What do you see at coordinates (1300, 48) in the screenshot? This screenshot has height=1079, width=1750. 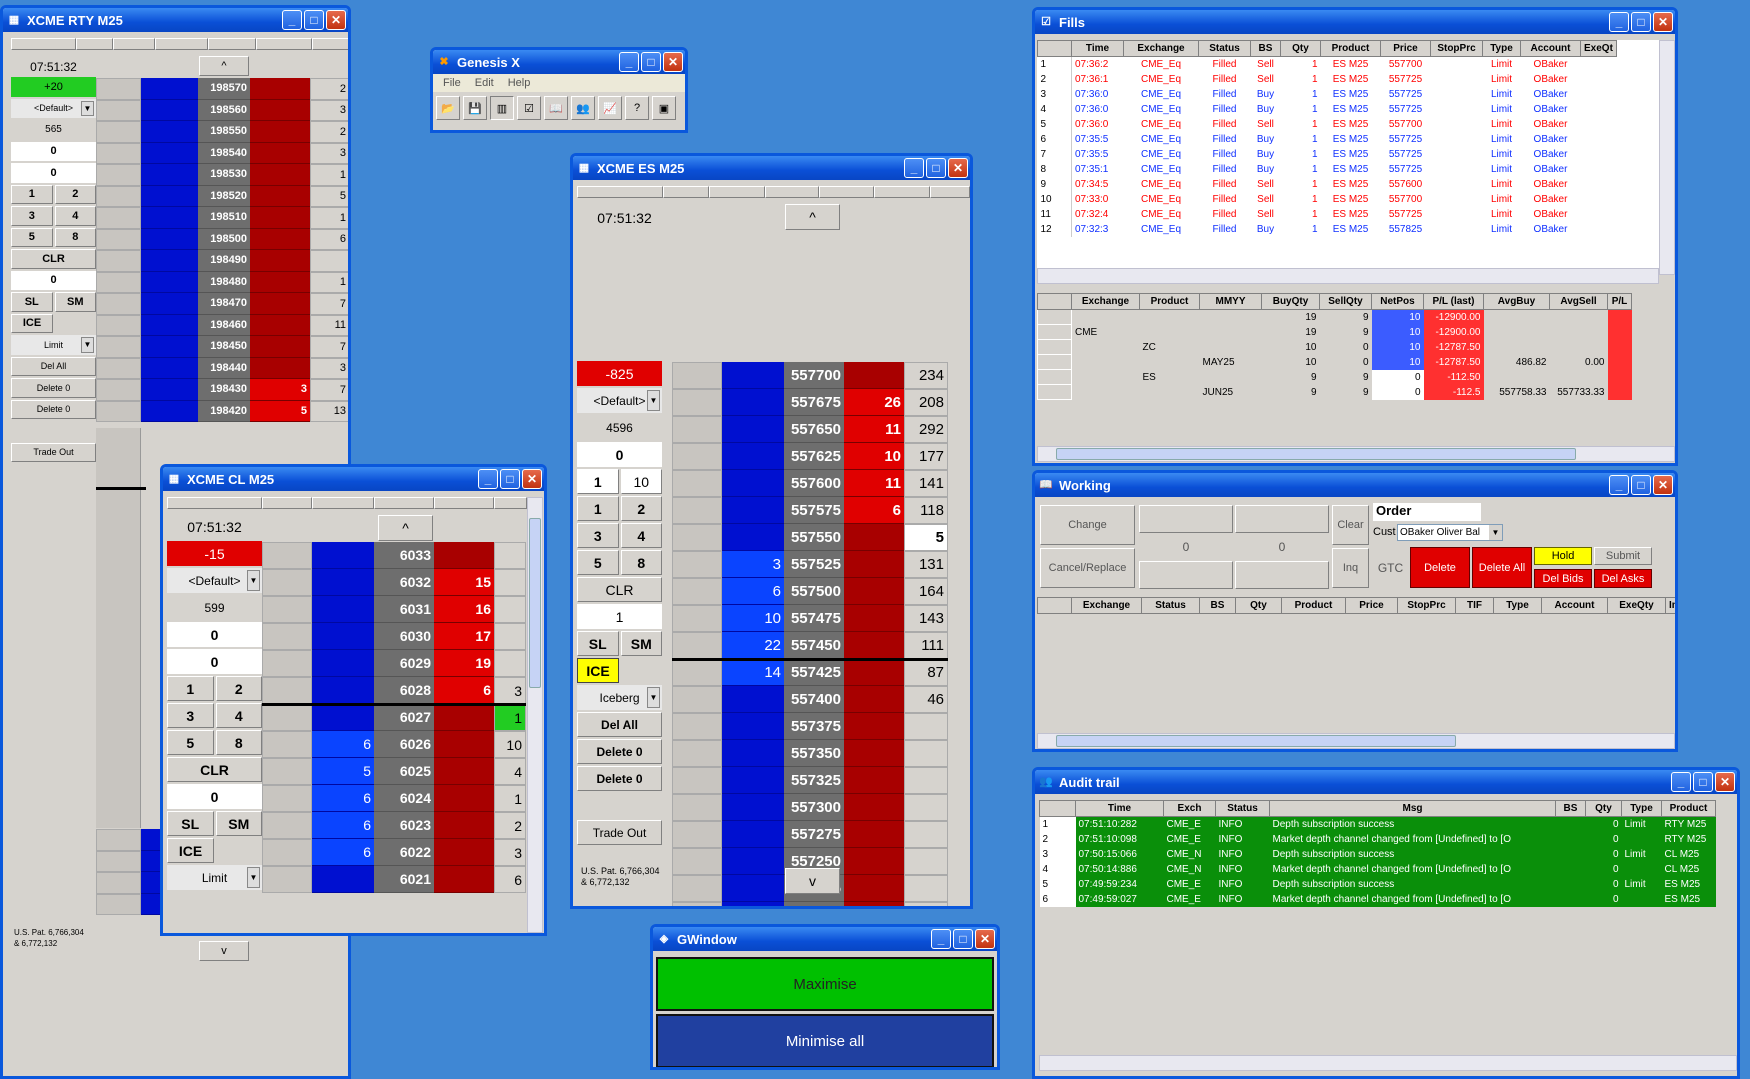 I see `fills-column-header: Qty` at bounding box center [1300, 48].